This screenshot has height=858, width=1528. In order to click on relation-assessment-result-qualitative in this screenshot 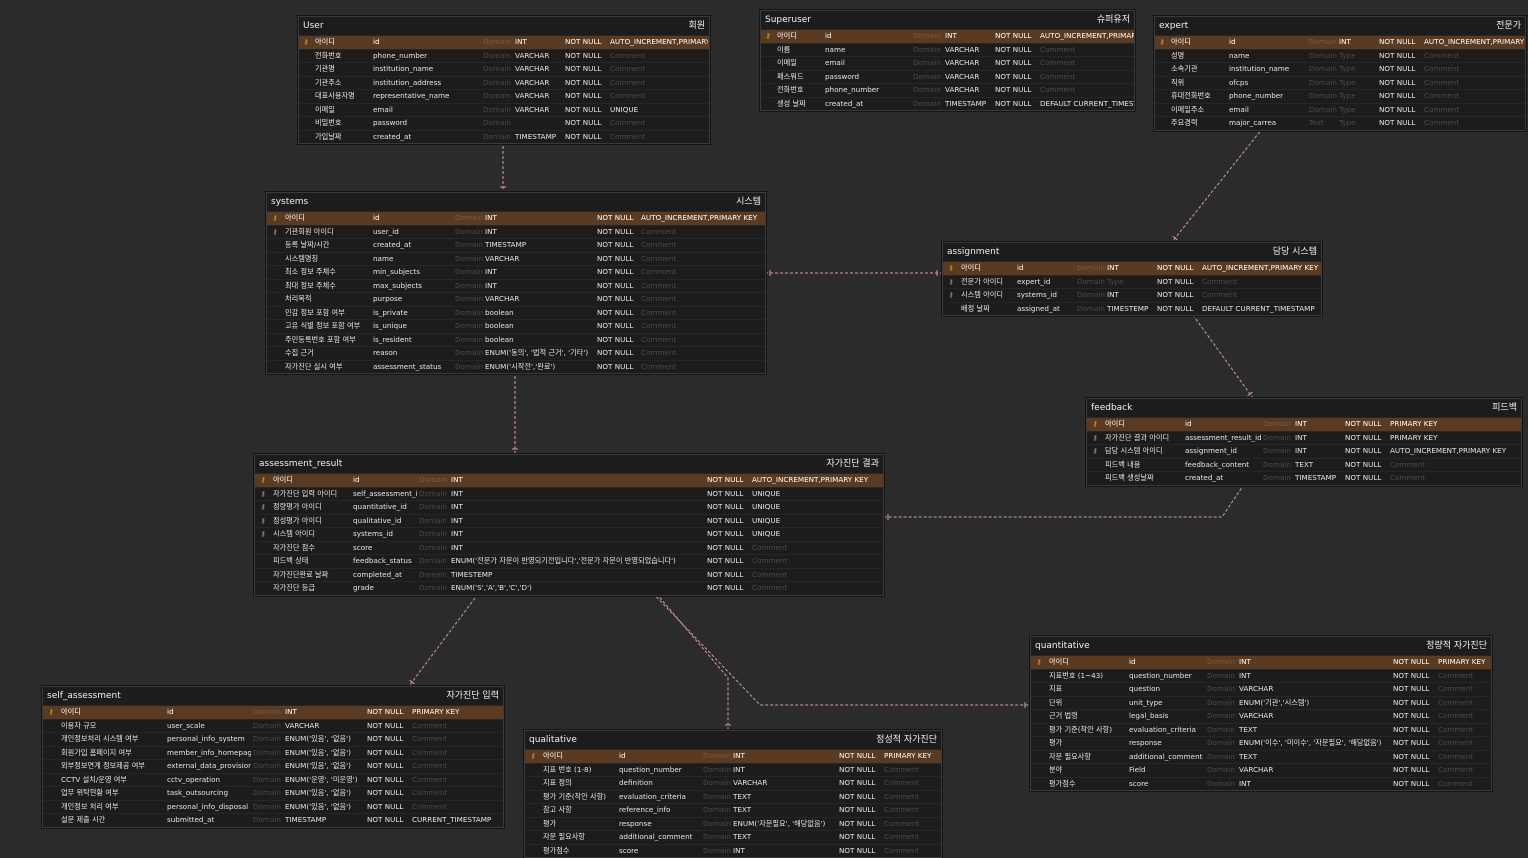, I will do `click(689, 657)`.